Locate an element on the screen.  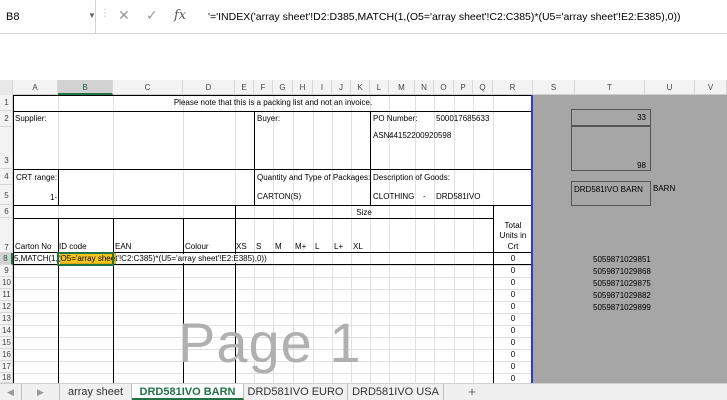
more-icon: ⋮ is located at coordinates (105, 13).